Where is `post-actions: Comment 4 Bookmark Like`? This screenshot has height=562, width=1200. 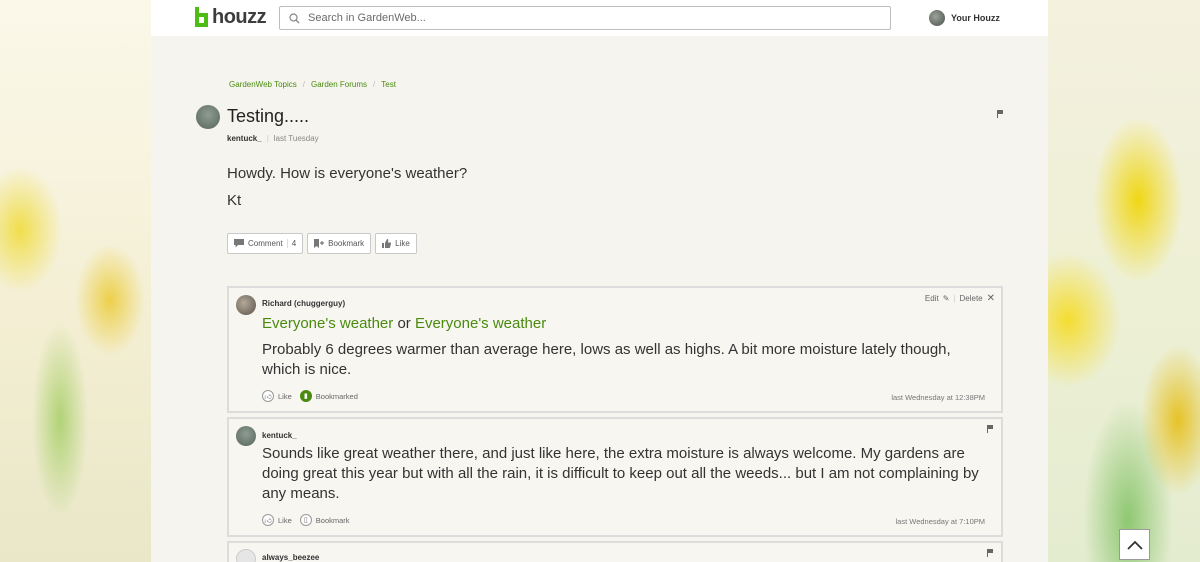 post-actions: Comment 4 Bookmark Like is located at coordinates (322, 243).